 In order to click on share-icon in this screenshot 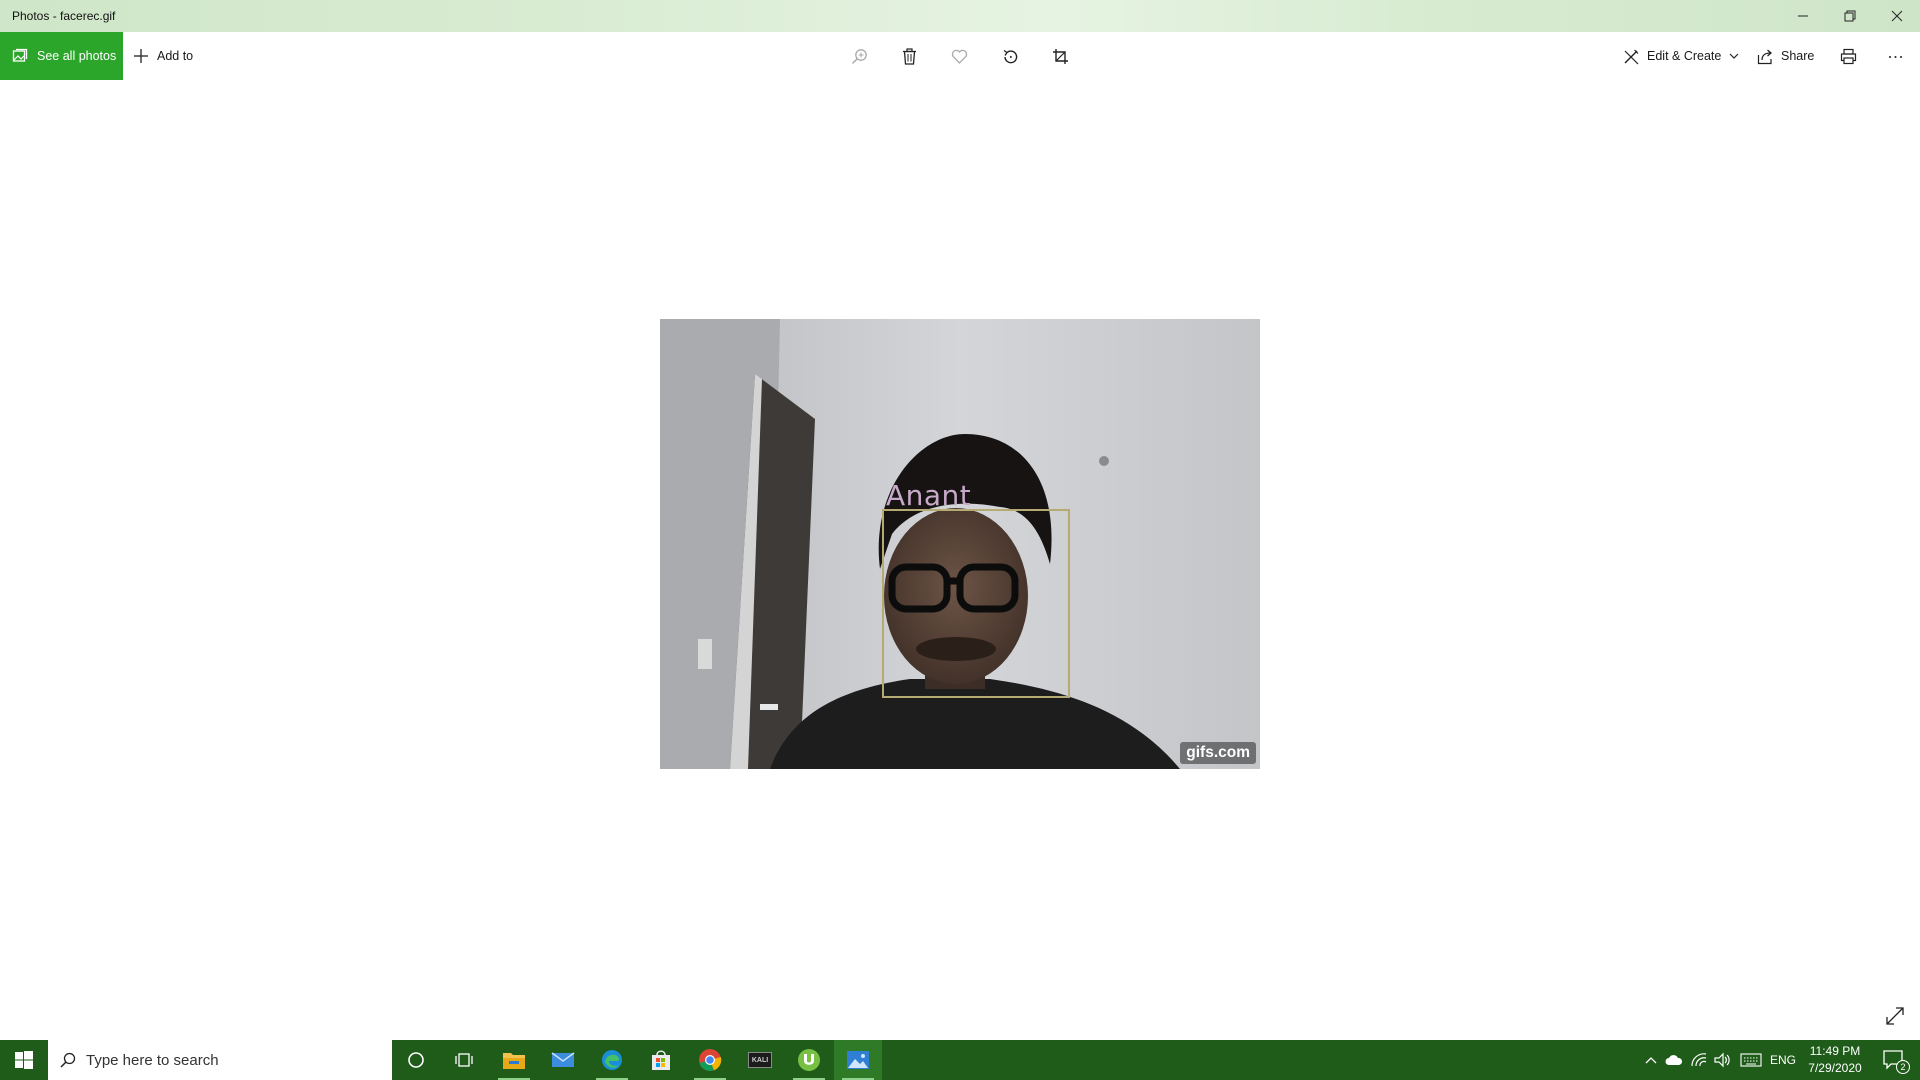, I will do `click(1765, 56)`.